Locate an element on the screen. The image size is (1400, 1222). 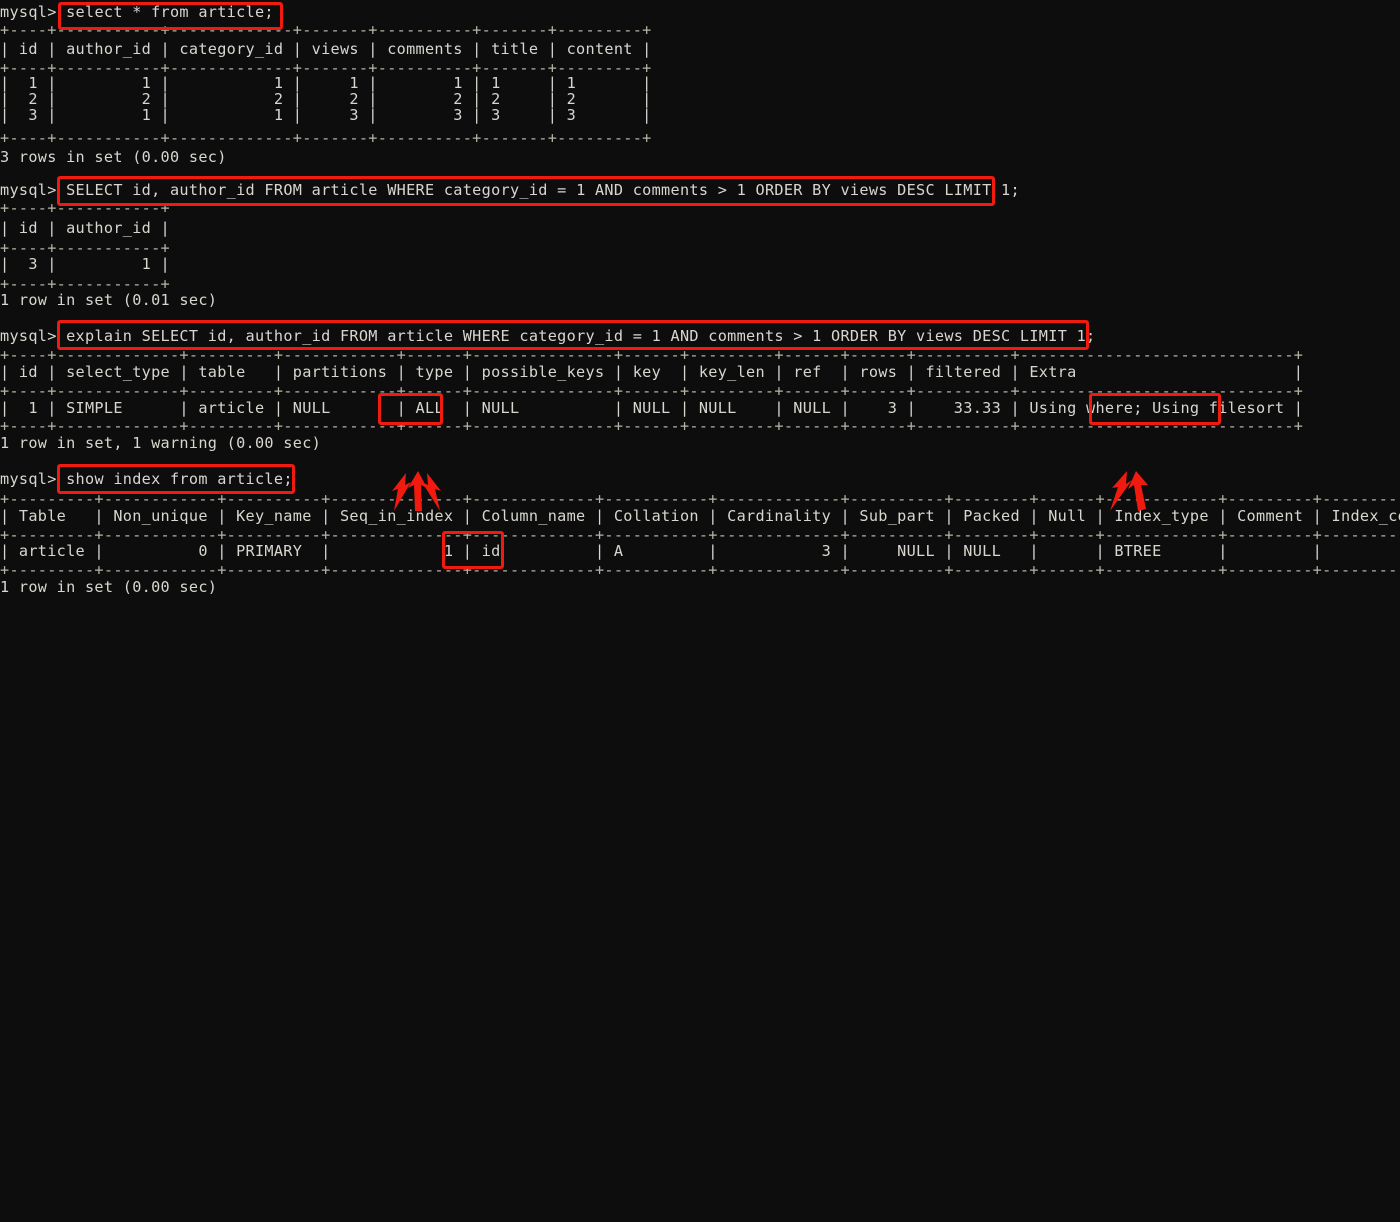
table1-row-3: | 3 | 1 | 1 | 3 | 3 | 3 | 3 | is located at coordinates (326, 115).